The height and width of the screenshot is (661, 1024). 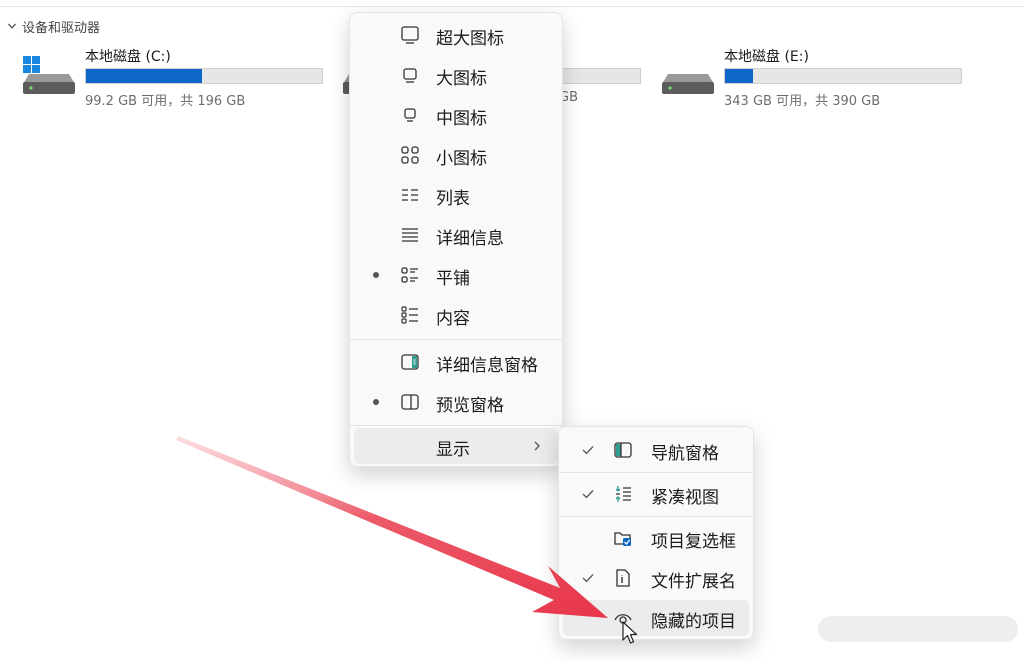 I want to click on menu-item-label: 内容, so click(x=453, y=319).